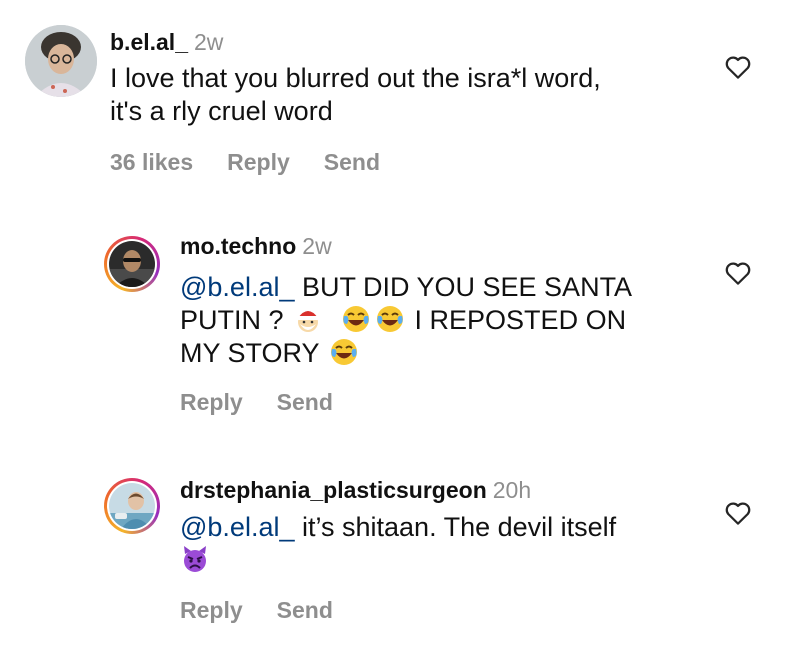  I want to click on comment-text: @b.el.al_ it’s shitaan. The devil itself, so click(398, 544).